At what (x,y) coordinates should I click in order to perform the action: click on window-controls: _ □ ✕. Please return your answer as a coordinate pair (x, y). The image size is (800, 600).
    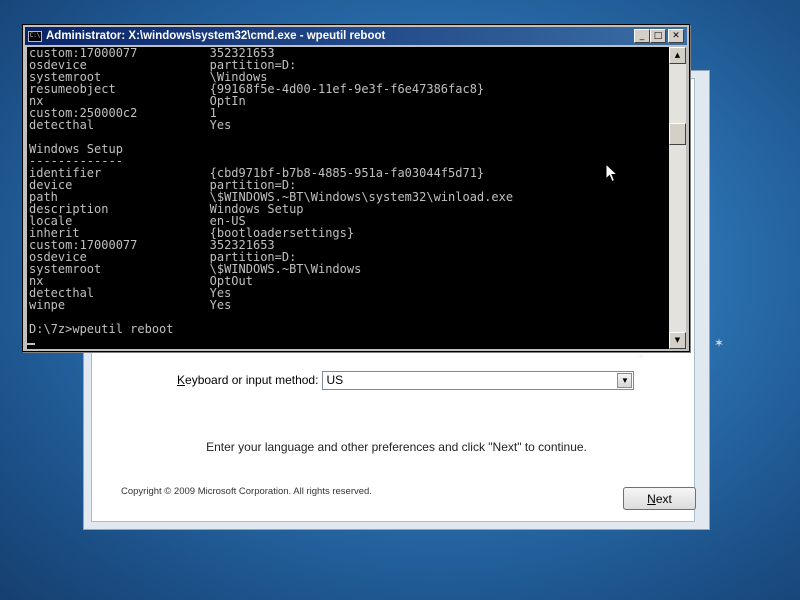
    Looking at the image, I should click on (659, 36).